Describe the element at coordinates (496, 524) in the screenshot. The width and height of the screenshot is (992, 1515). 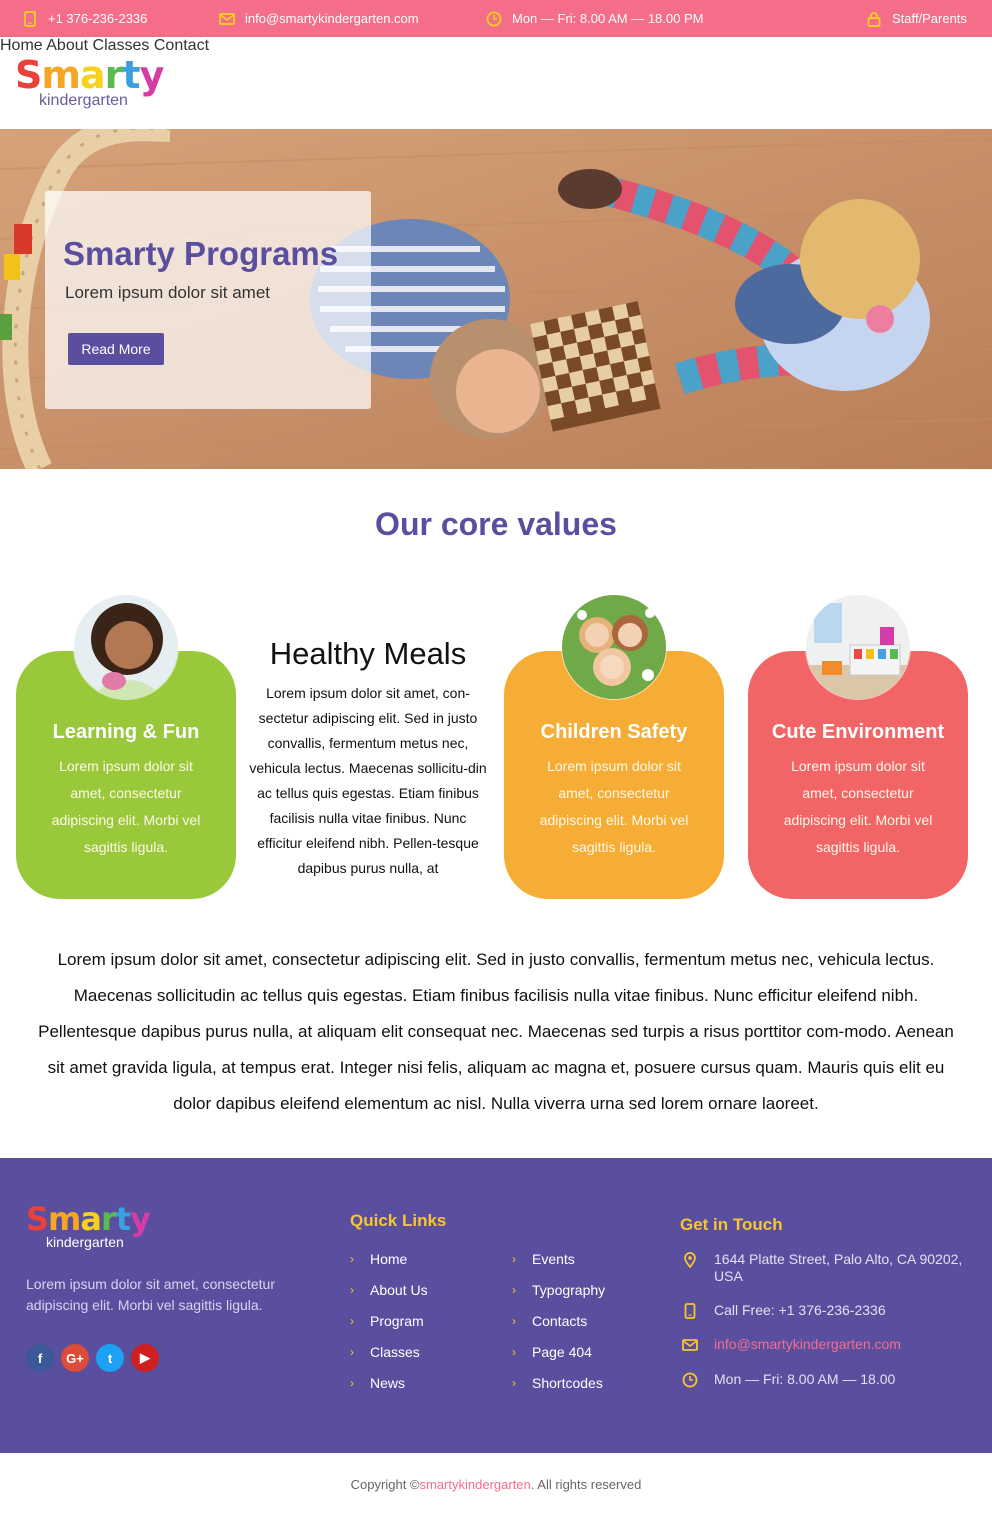
I see `core-values-title: Our core values` at that location.